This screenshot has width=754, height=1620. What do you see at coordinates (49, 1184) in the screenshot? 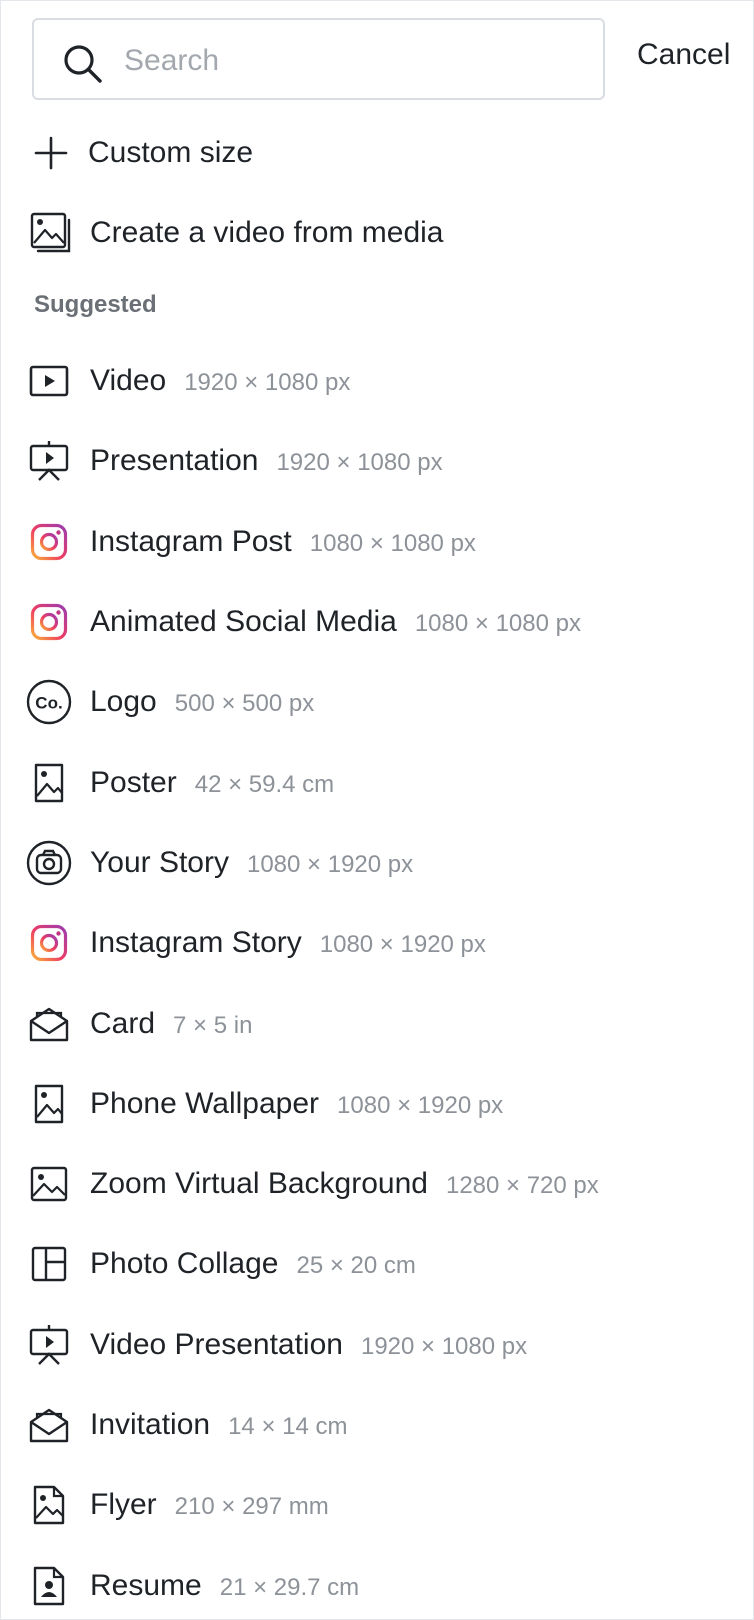
I see `image-icon` at bounding box center [49, 1184].